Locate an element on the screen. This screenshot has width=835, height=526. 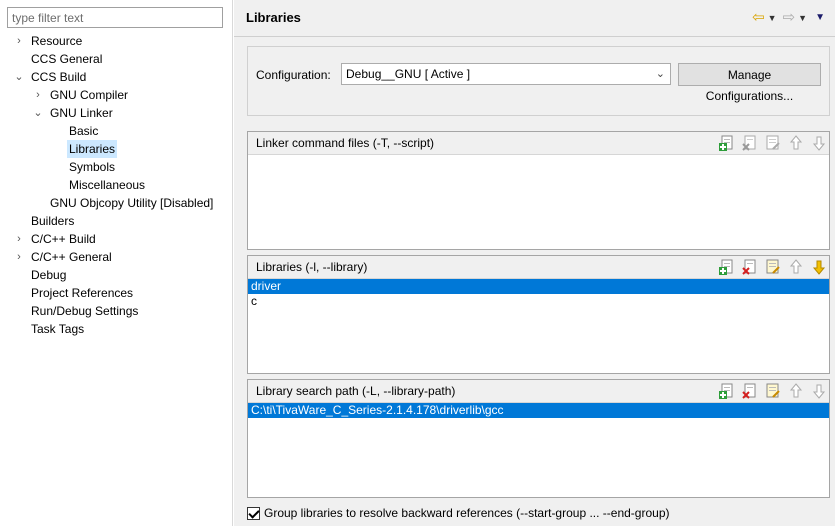
page-title: Libraries is located at coordinates (273, 17).